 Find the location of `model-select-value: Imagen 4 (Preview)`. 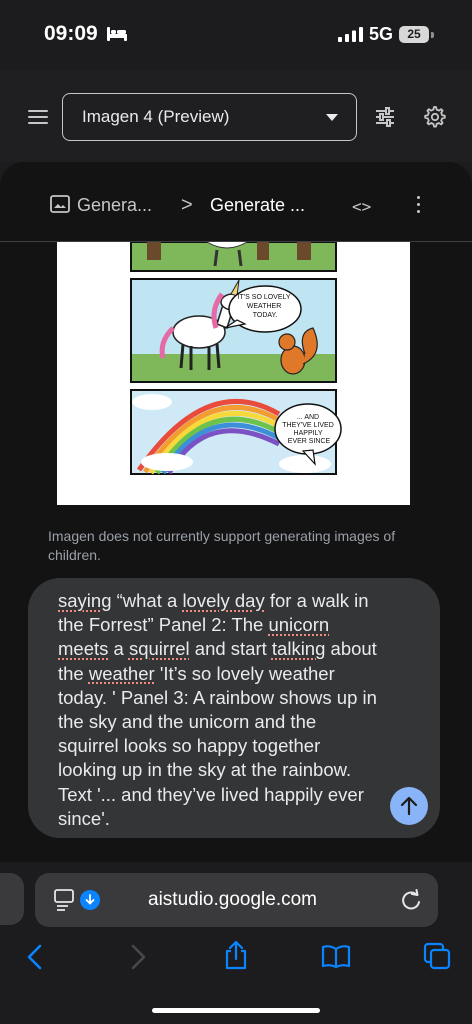

model-select-value: Imagen 4 (Preview) is located at coordinates (156, 116).